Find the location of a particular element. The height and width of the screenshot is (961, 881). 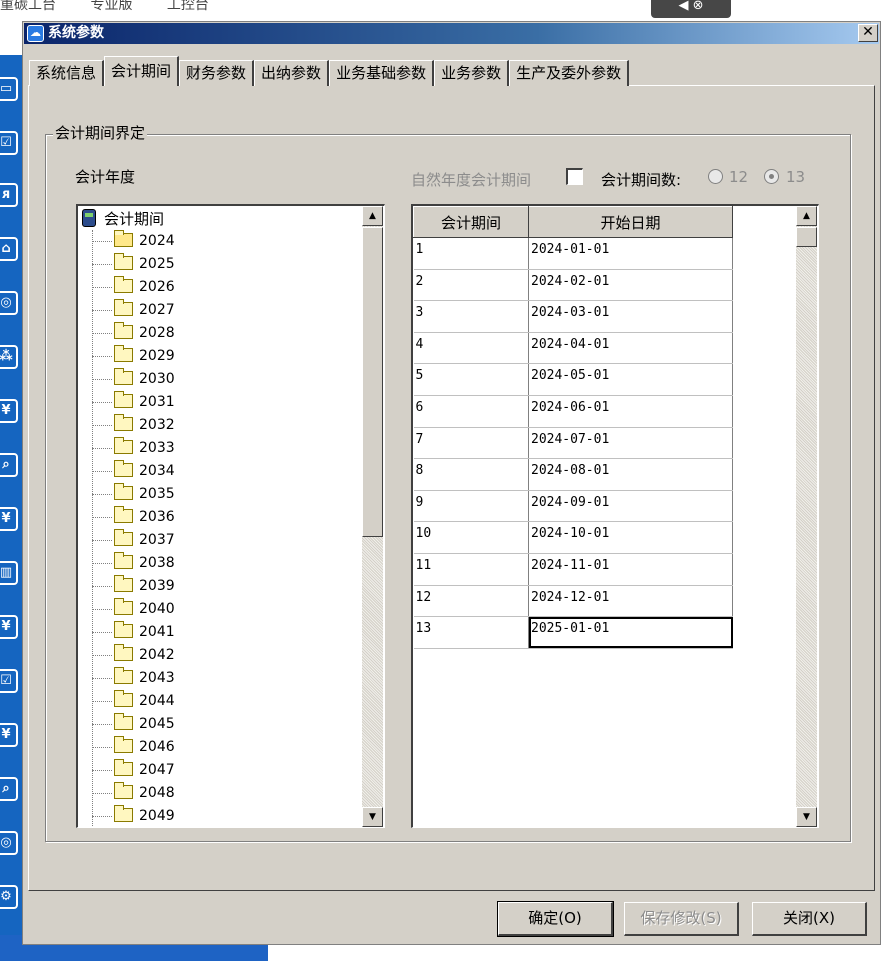

table-row: 6 2024-06-01 is located at coordinates (573, 411).